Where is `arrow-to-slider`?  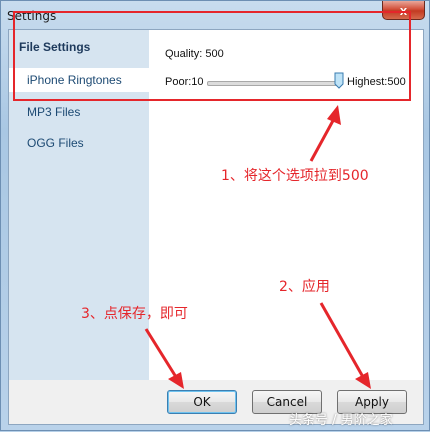 arrow-to-slider is located at coordinates (325, 133).